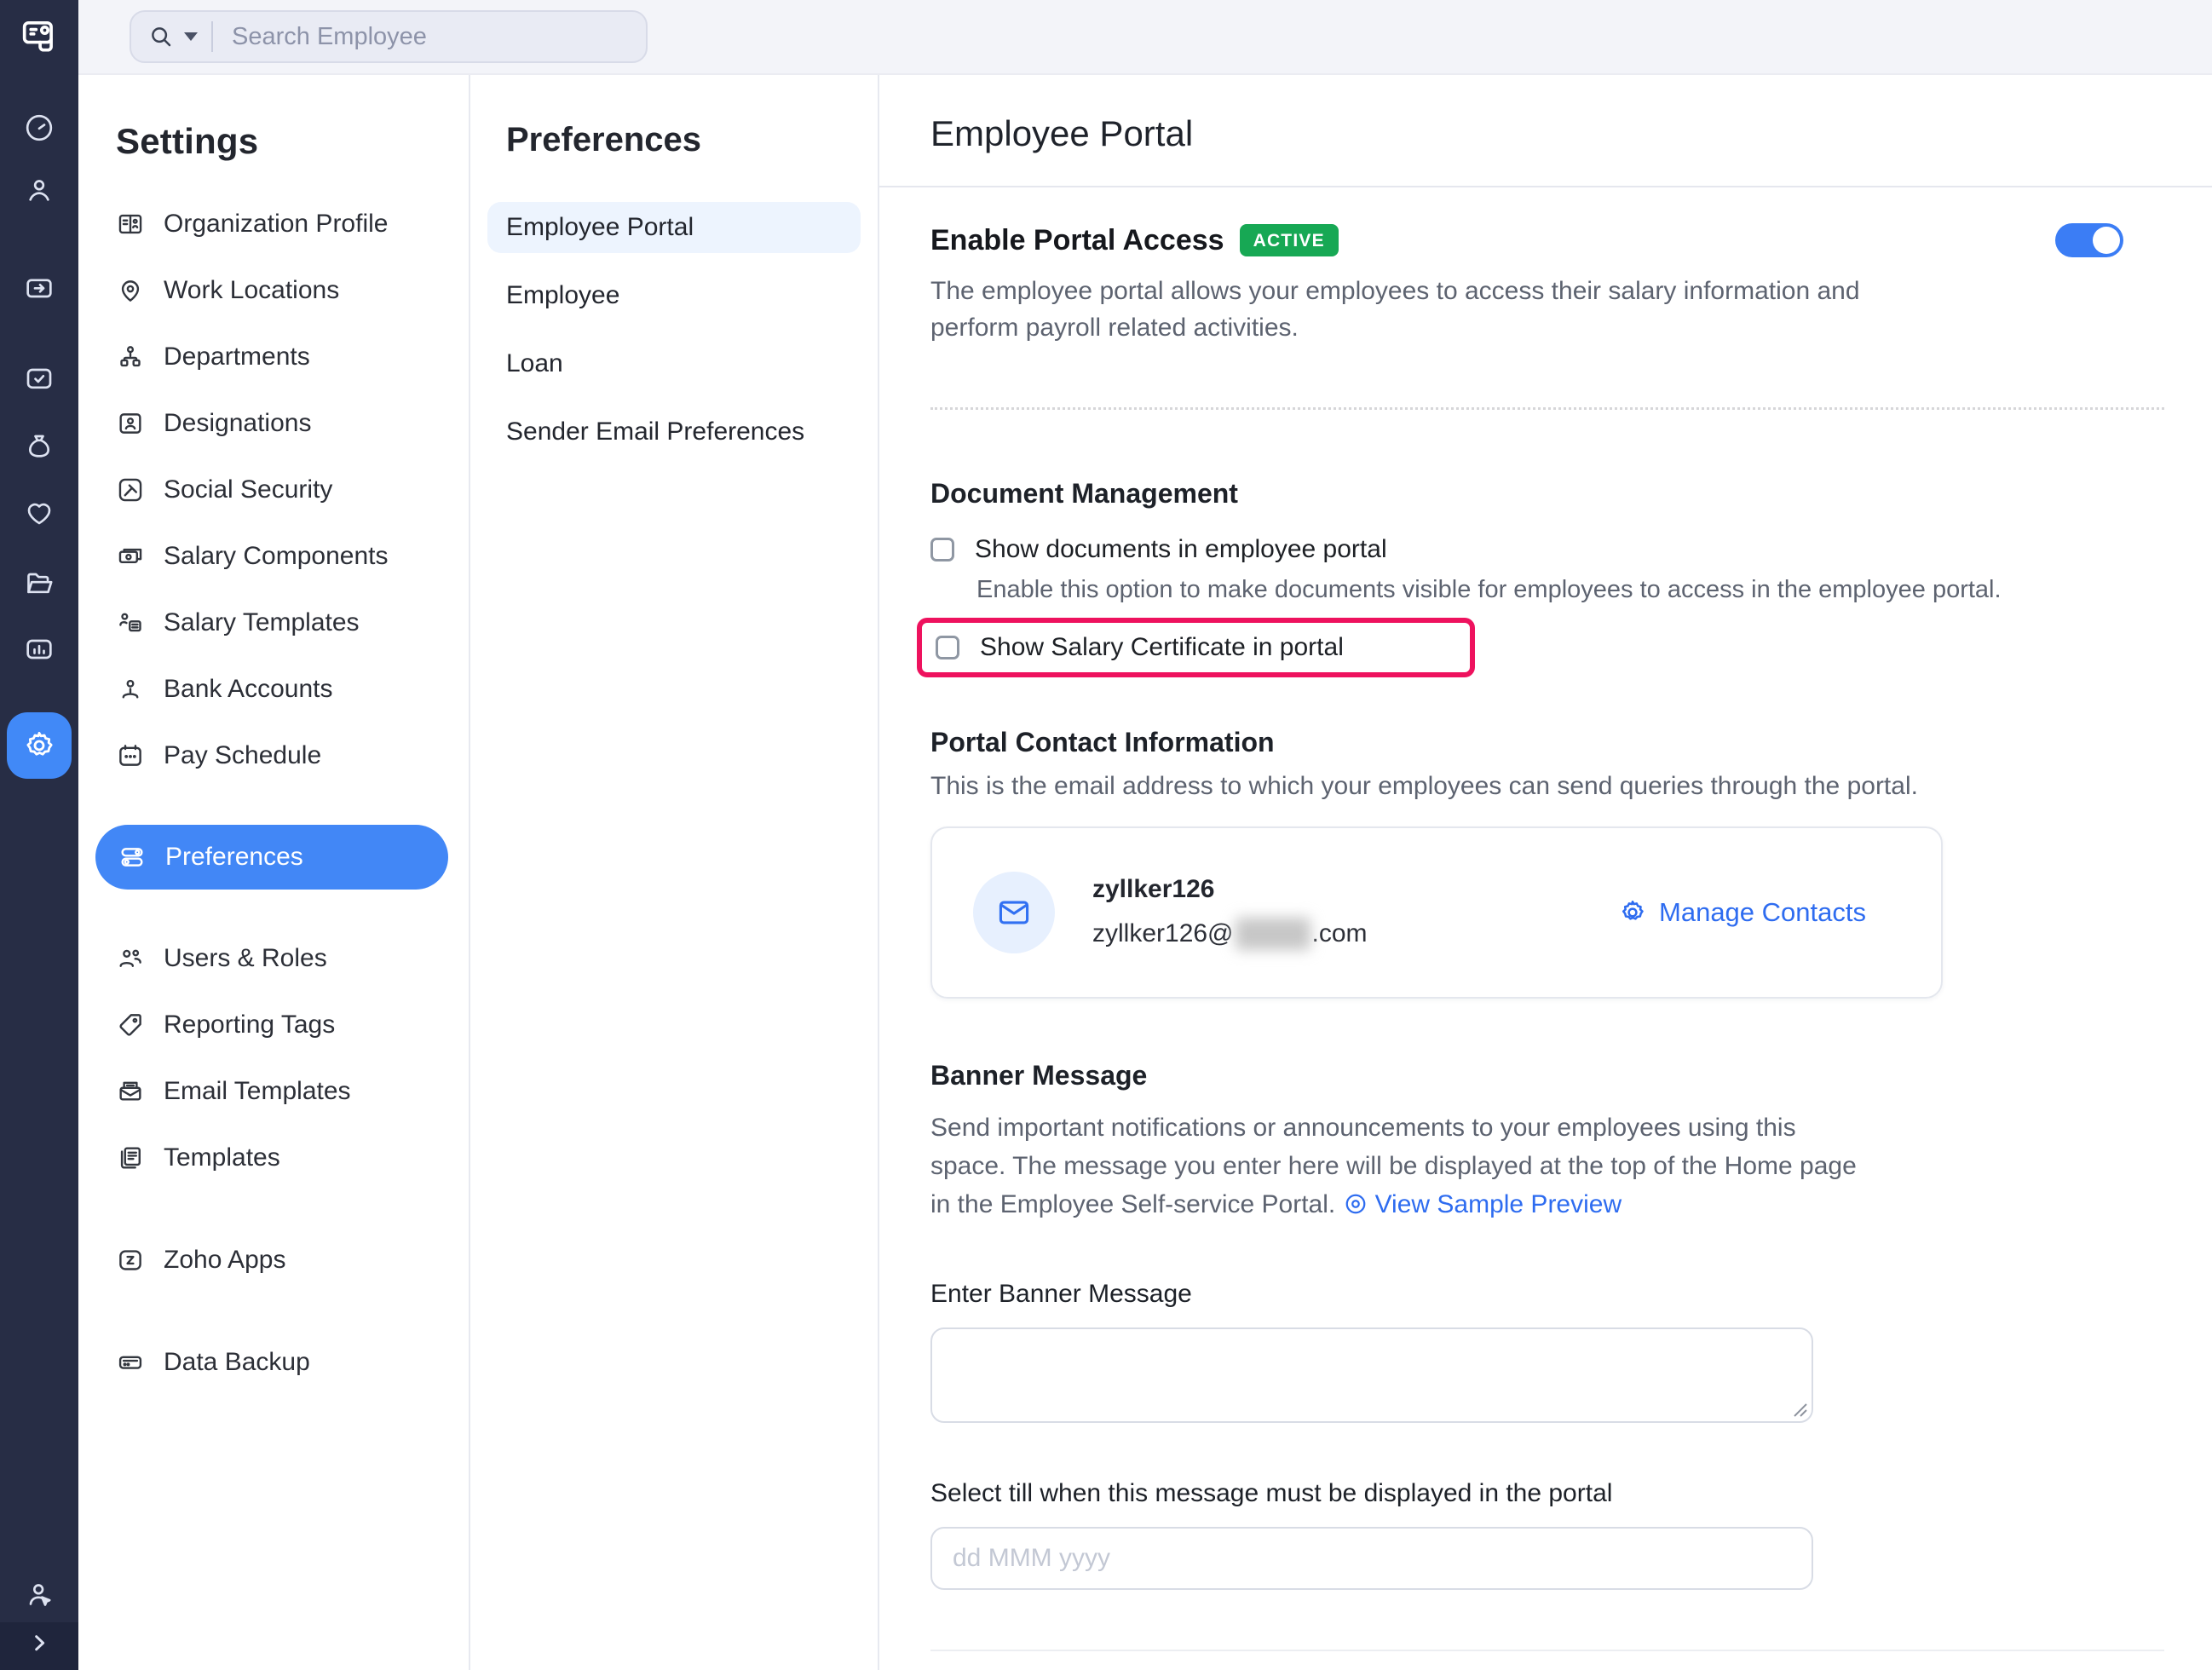 Image resolution: width=2212 pixels, height=1670 pixels. What do you see at coordinates (248, 689) in the screenshot?
I see `settings-item-label: Bank Accounts` at bounding box center [248, 689].